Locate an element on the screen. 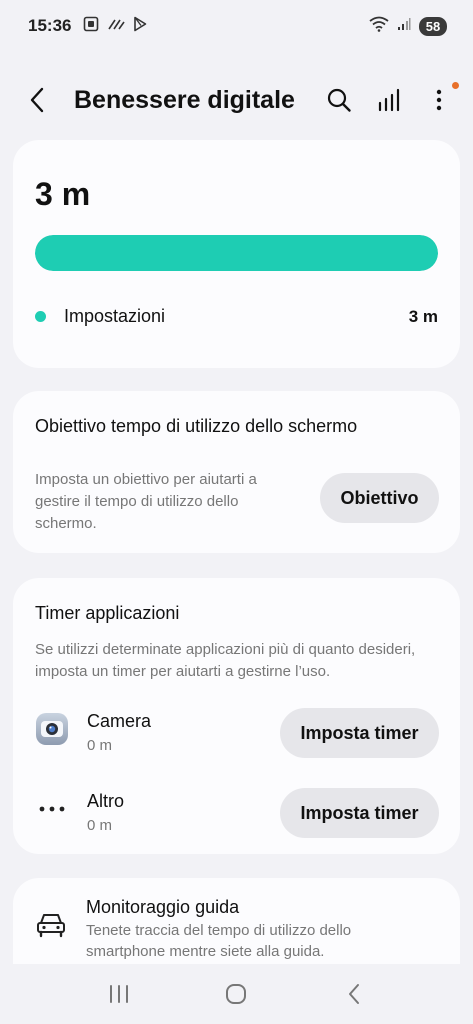 The width and height of the screenshot is (473, 1024). status-right: 58 is located at coordinates (408, 26).